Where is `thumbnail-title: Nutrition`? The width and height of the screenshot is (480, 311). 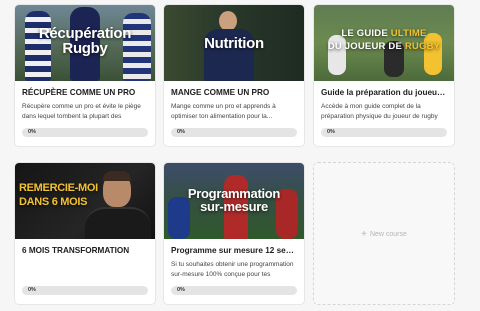 thumbnail-title: Nutrition is located at coordinates (234, 43).